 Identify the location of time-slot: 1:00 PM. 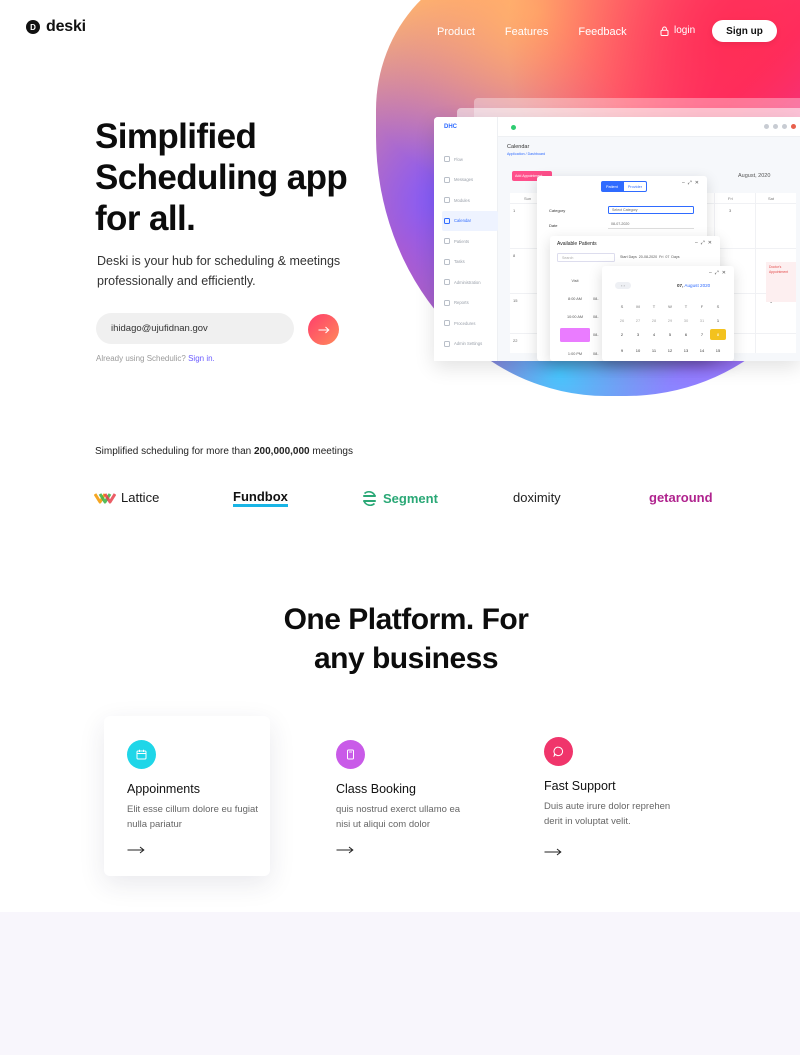
(575, 354).